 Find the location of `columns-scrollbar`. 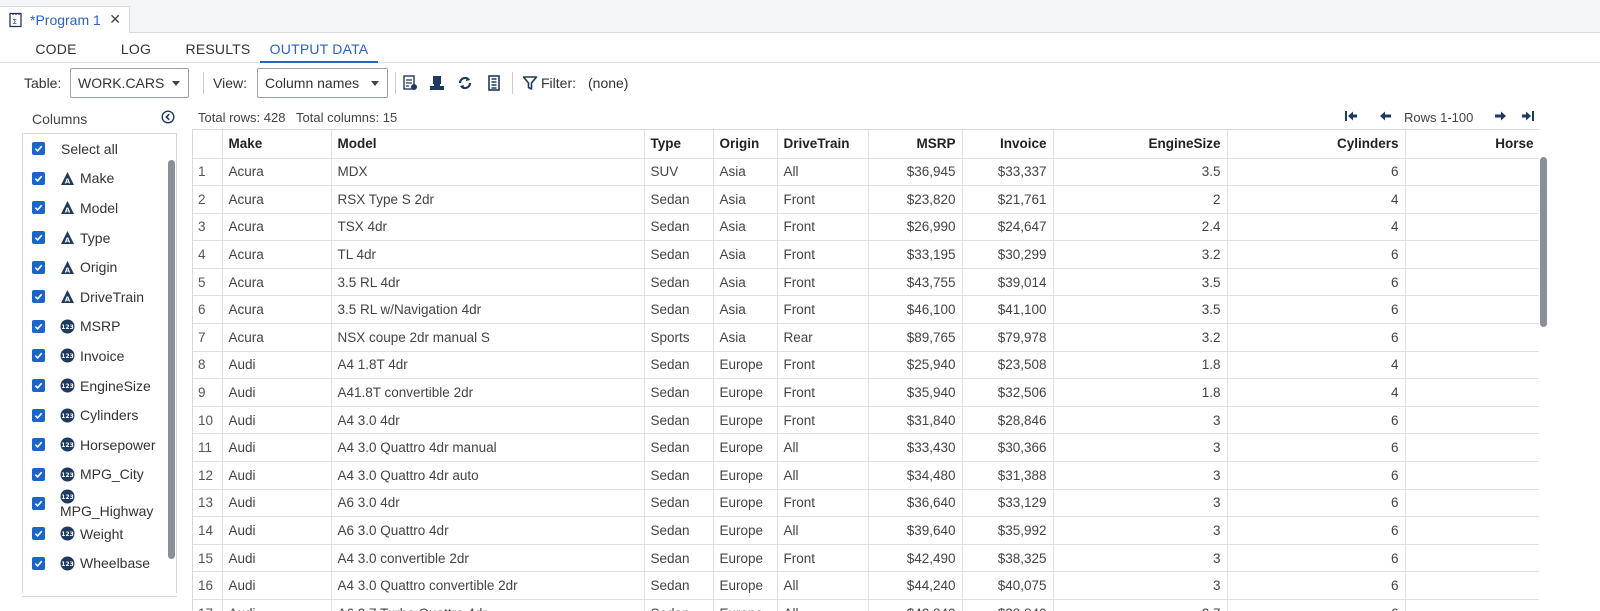

columns-scrollbar is located at coordinates (171, 359).